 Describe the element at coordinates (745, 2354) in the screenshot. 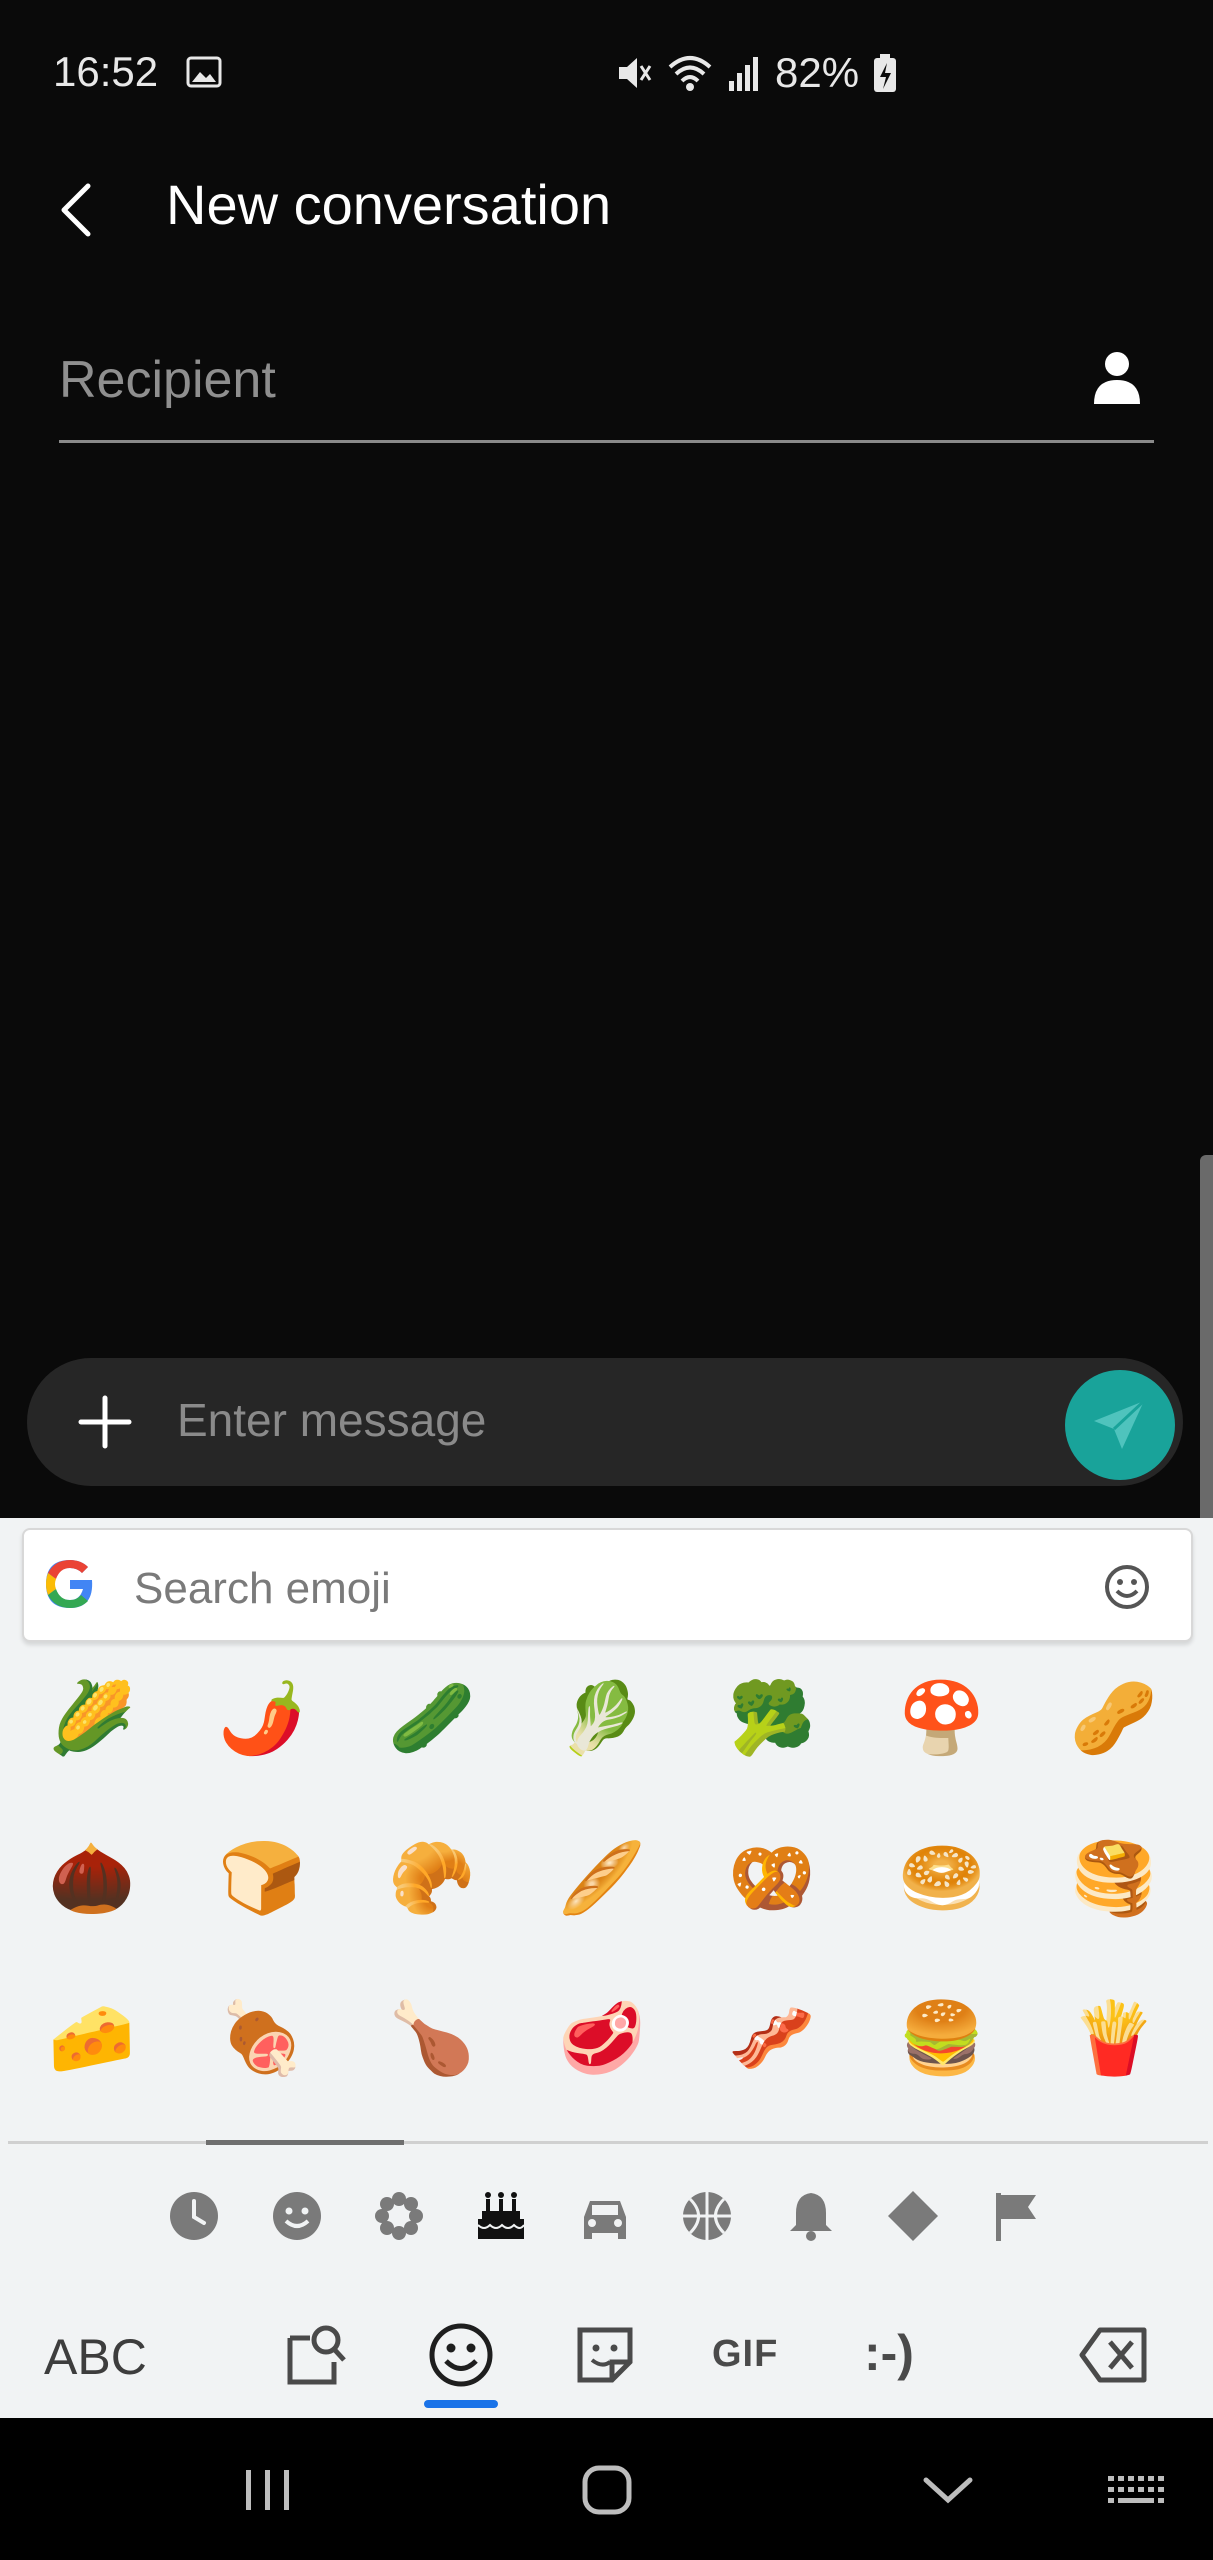

I see `gif-button: GIF` at that location.